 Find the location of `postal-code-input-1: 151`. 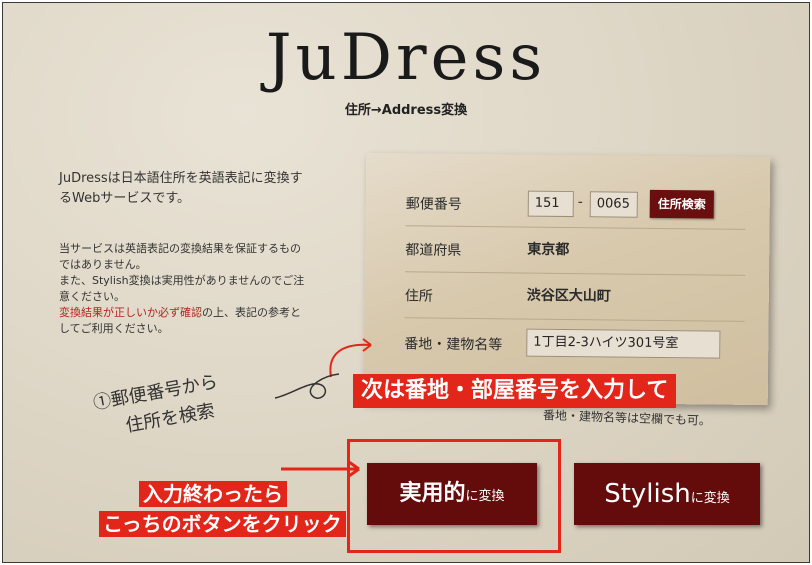

postal-code-input-1: 151 is located at coordinates (550, 204).